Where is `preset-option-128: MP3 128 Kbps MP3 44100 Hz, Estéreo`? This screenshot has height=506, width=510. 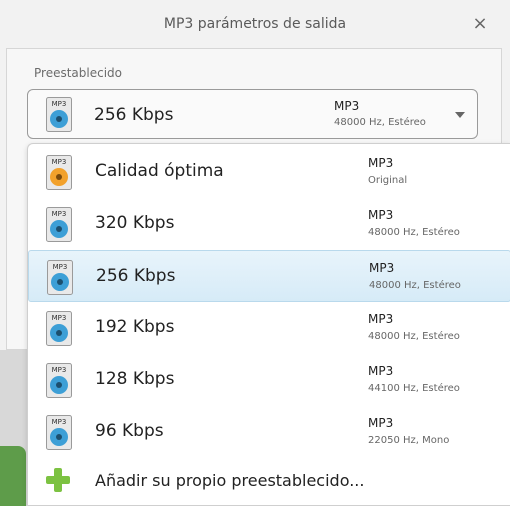 preset-option-128: MP3 128 Kbps MP3 44100 Hz, Estéreo is located at coordinates (269, 380).